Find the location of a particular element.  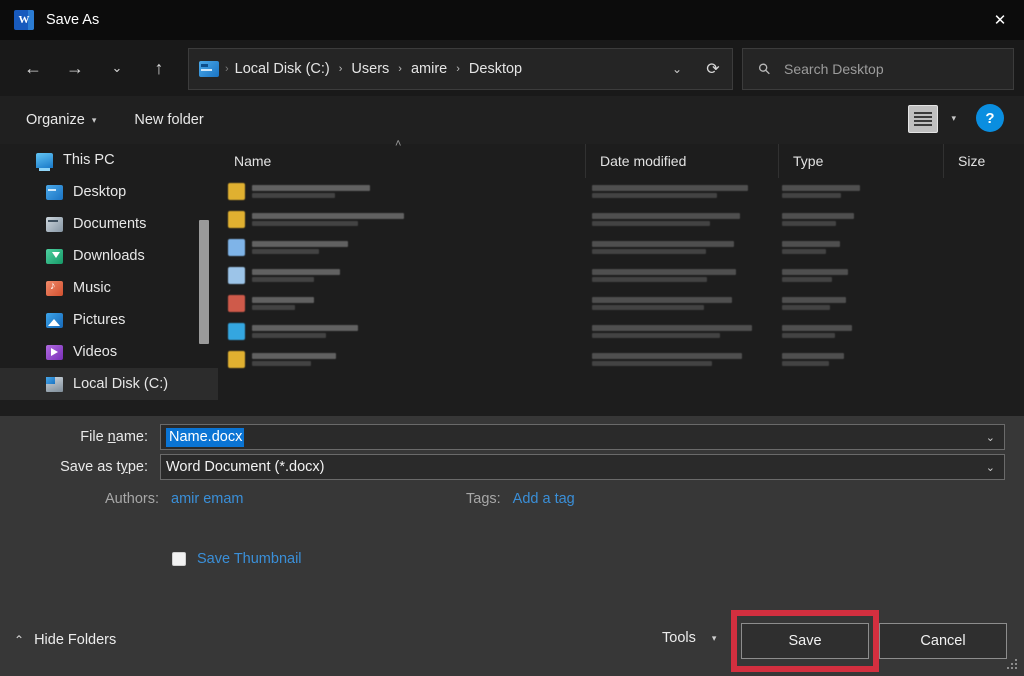

music-icon is located at coordinates (54, 288).